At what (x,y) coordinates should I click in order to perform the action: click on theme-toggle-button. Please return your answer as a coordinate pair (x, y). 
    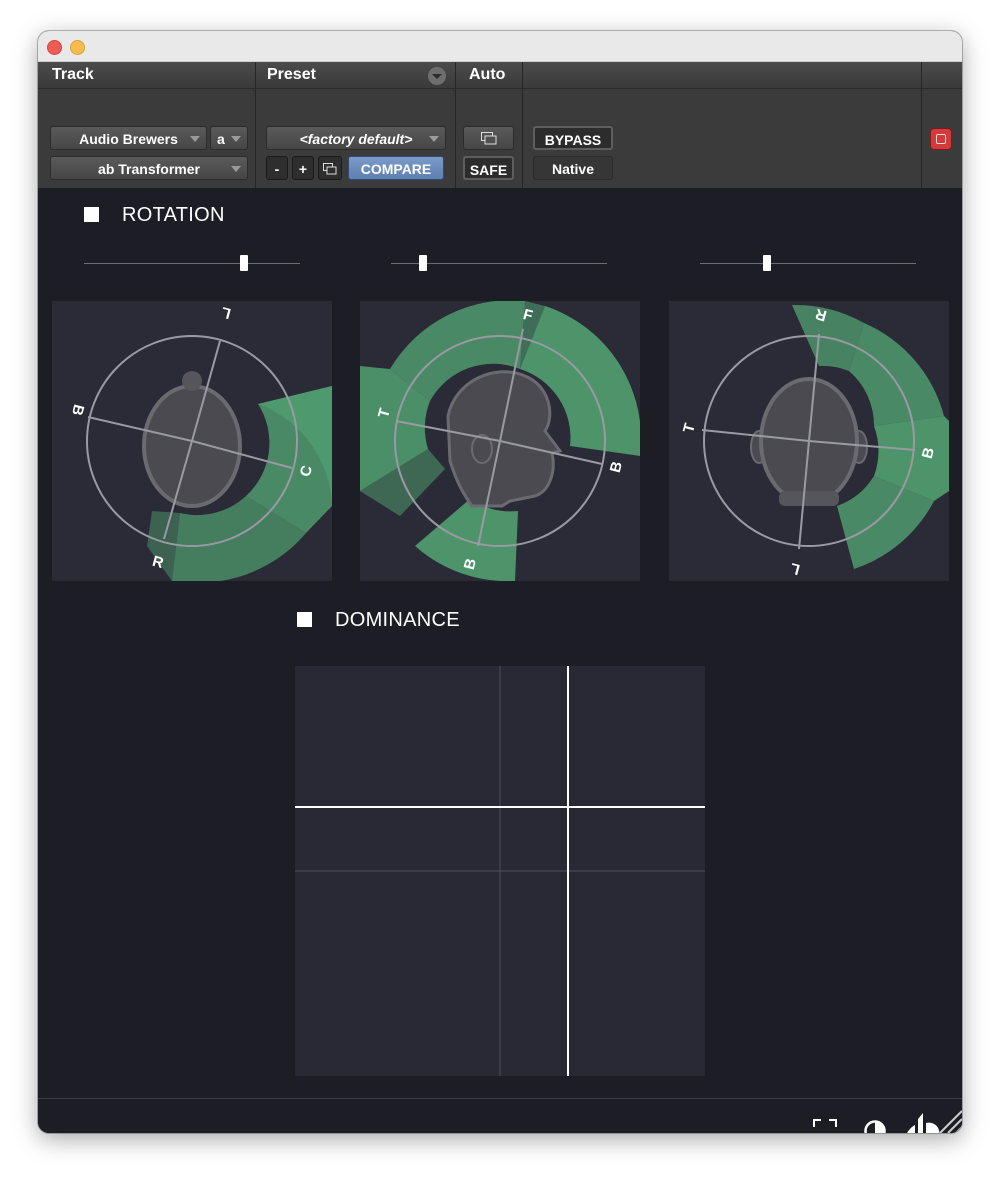
    Looking at the image, I should click on (875, 1126).